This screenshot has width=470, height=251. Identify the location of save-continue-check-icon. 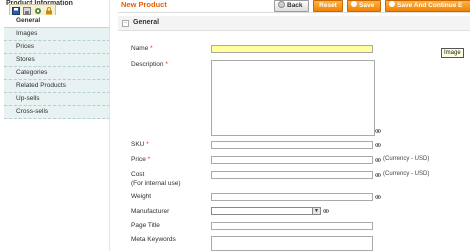
(392, 4).